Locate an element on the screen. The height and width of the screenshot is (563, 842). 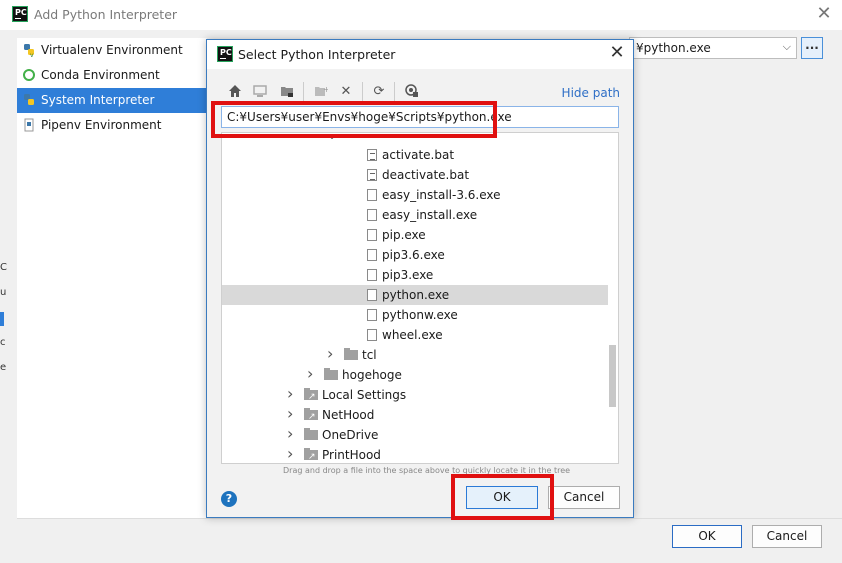
outer-window-title: Add Python Interpreter is located at coordinates (106, 14).